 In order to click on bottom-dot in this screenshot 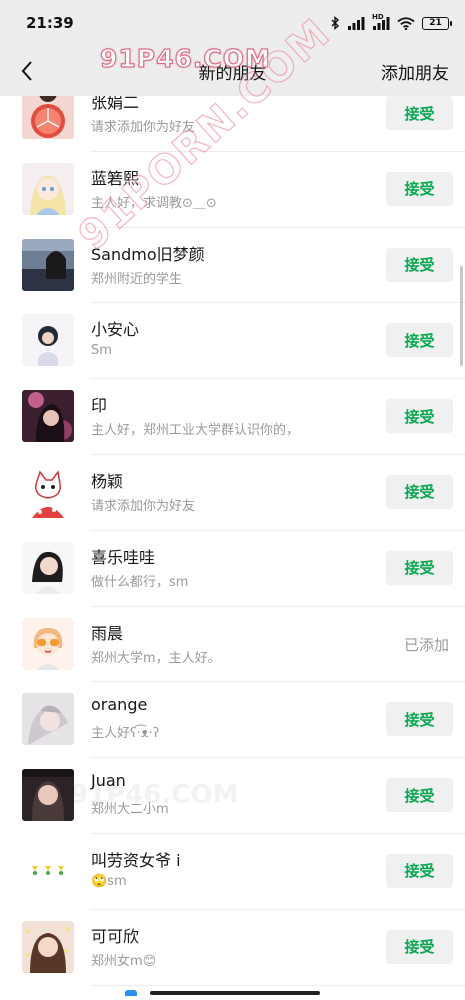, I will do `click(131, 993)`.